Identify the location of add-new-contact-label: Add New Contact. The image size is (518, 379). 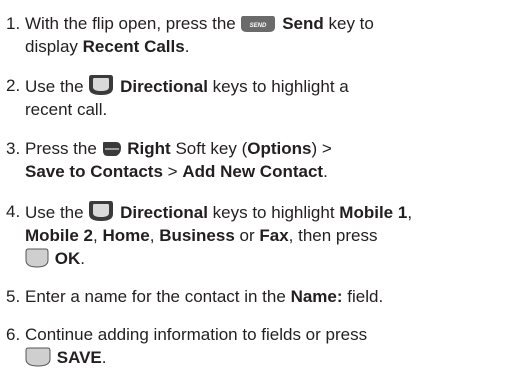
(253, 171).